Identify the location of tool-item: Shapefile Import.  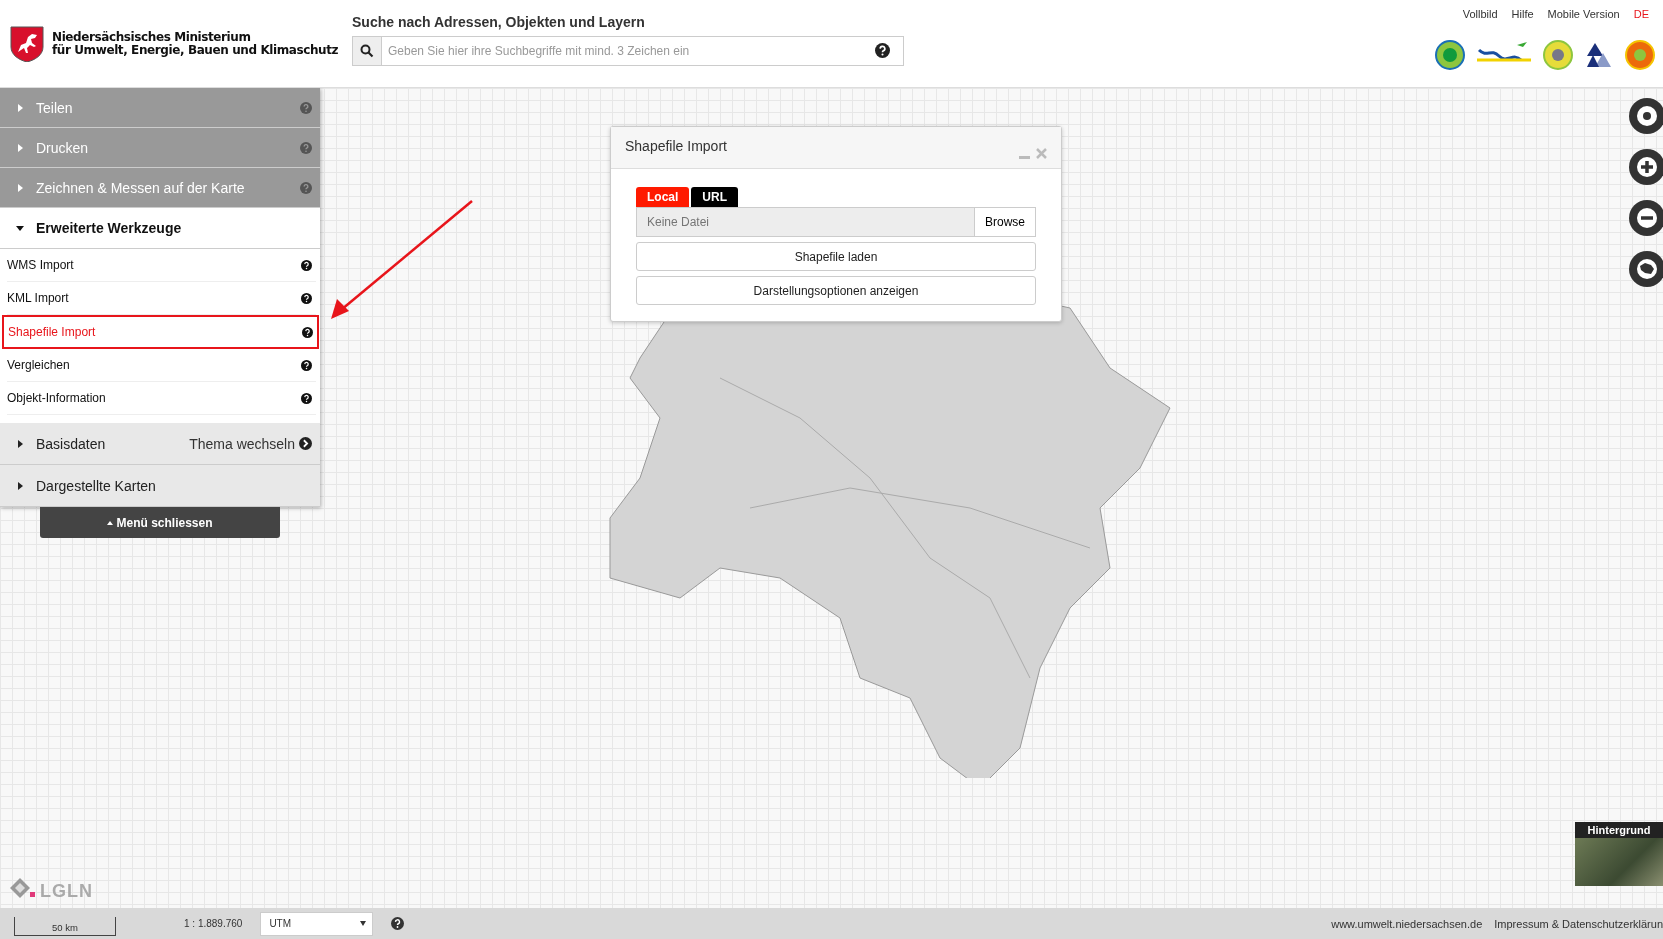
(160, 332).